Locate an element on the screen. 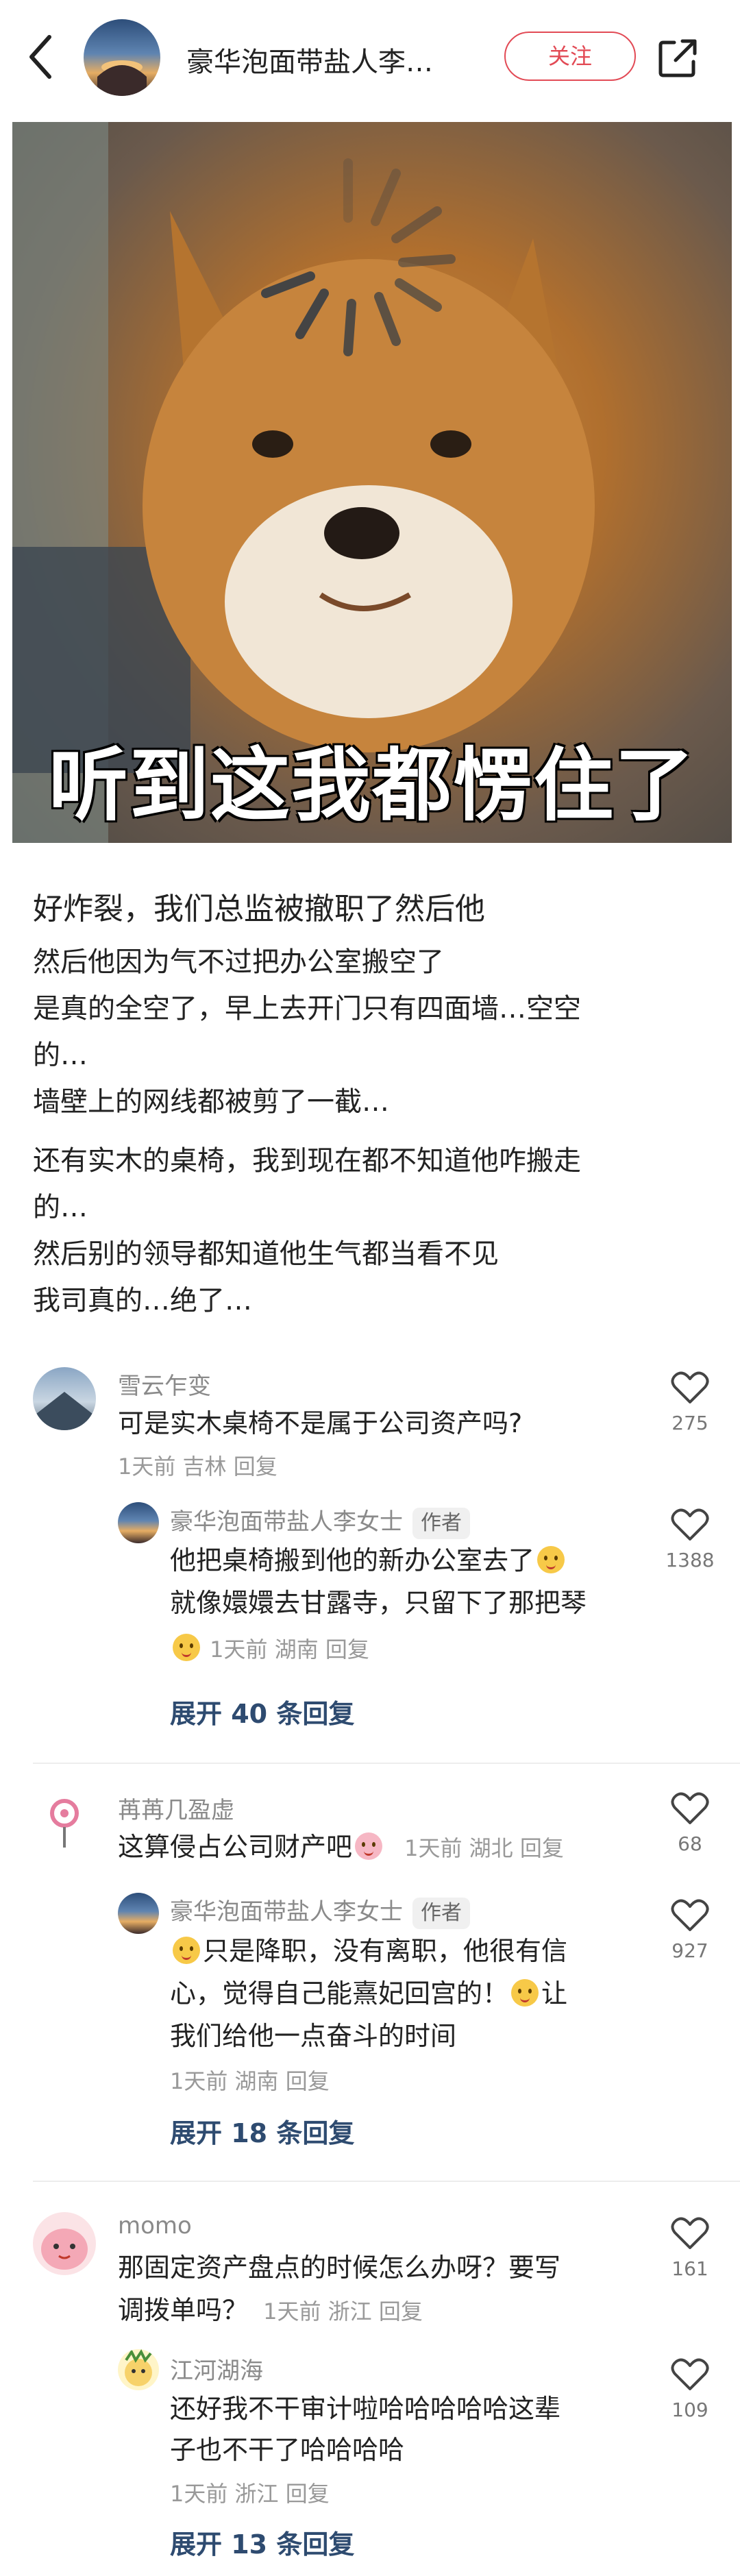 The height and width of the screenshot is (2576, 740). reply-text: 还好我不干审计啦哈哈哈哈哈这辈 is located at coordinates (365, 2409).